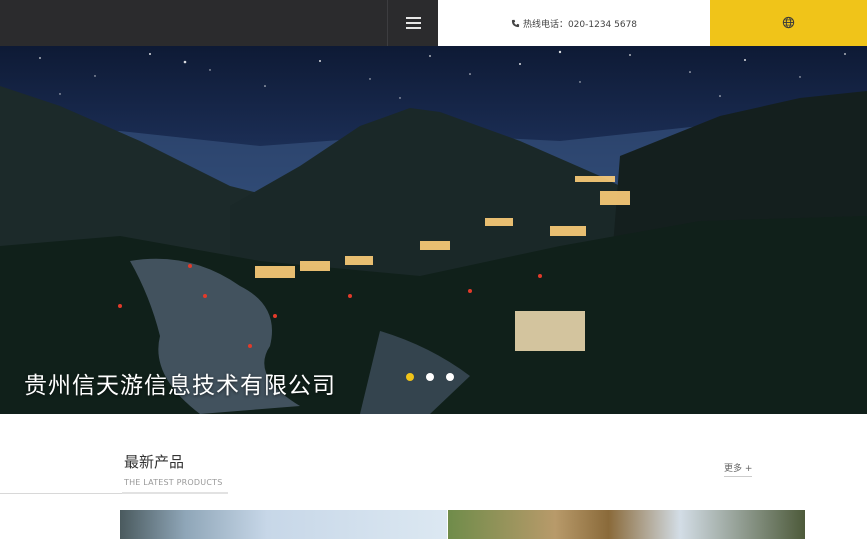 The image size is (867, 539). What do you see at coordinates (515, 23) in the screenshot?
I see `phone-icon` at bounding box center [515, 23].